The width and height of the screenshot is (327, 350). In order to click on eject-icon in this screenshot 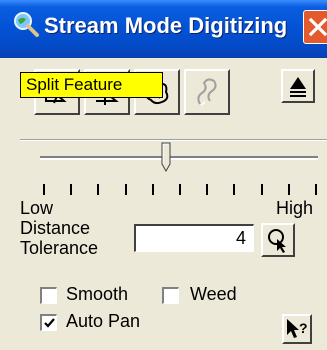, I will do `click(298, 87)`.